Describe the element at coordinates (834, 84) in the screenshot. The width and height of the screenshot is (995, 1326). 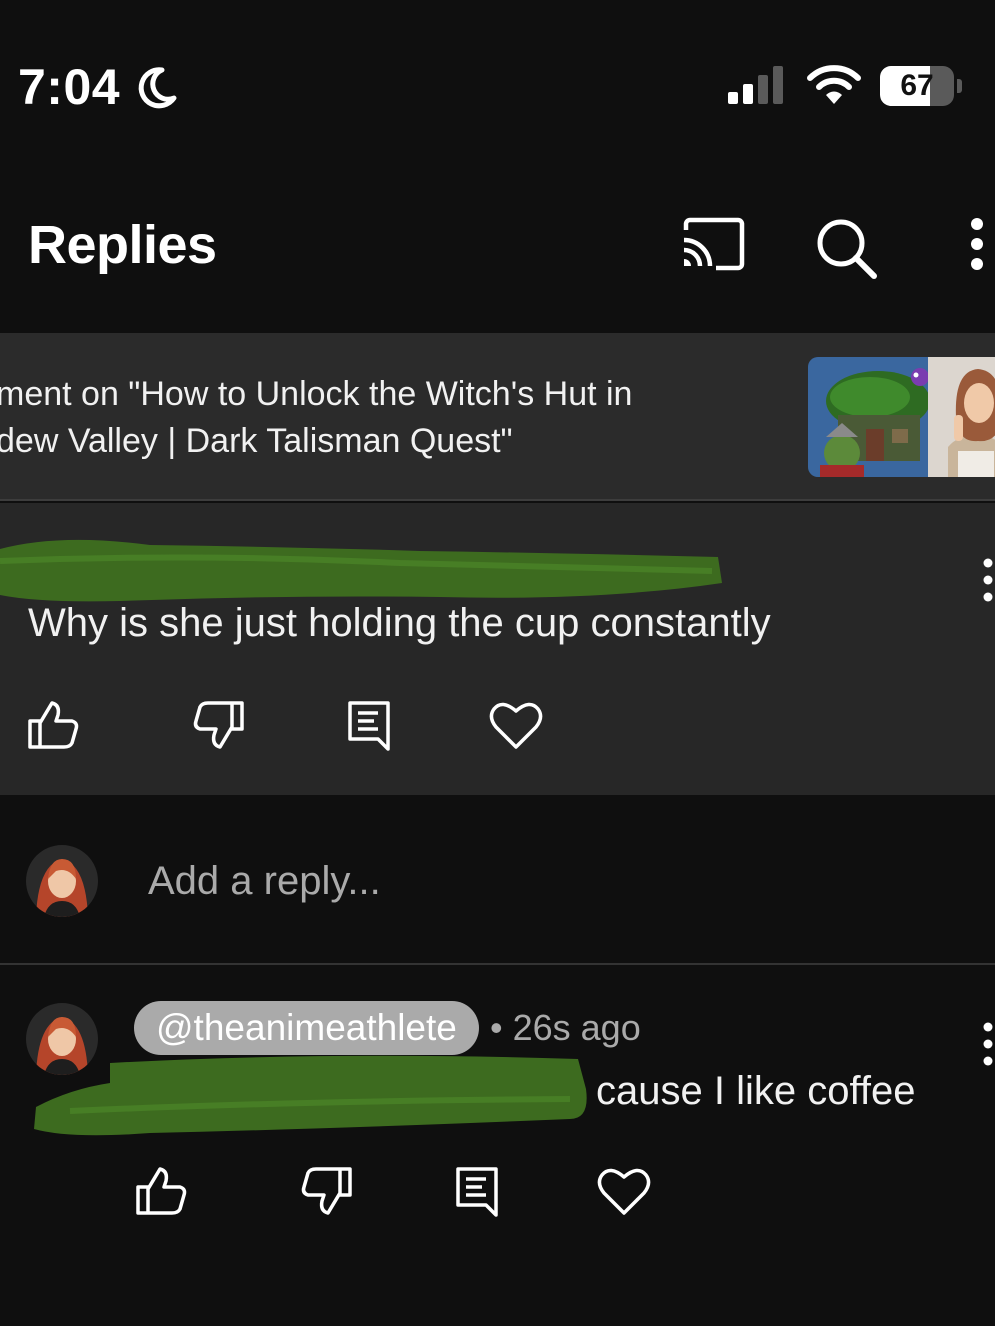
I see `wifi-icon` at that location.